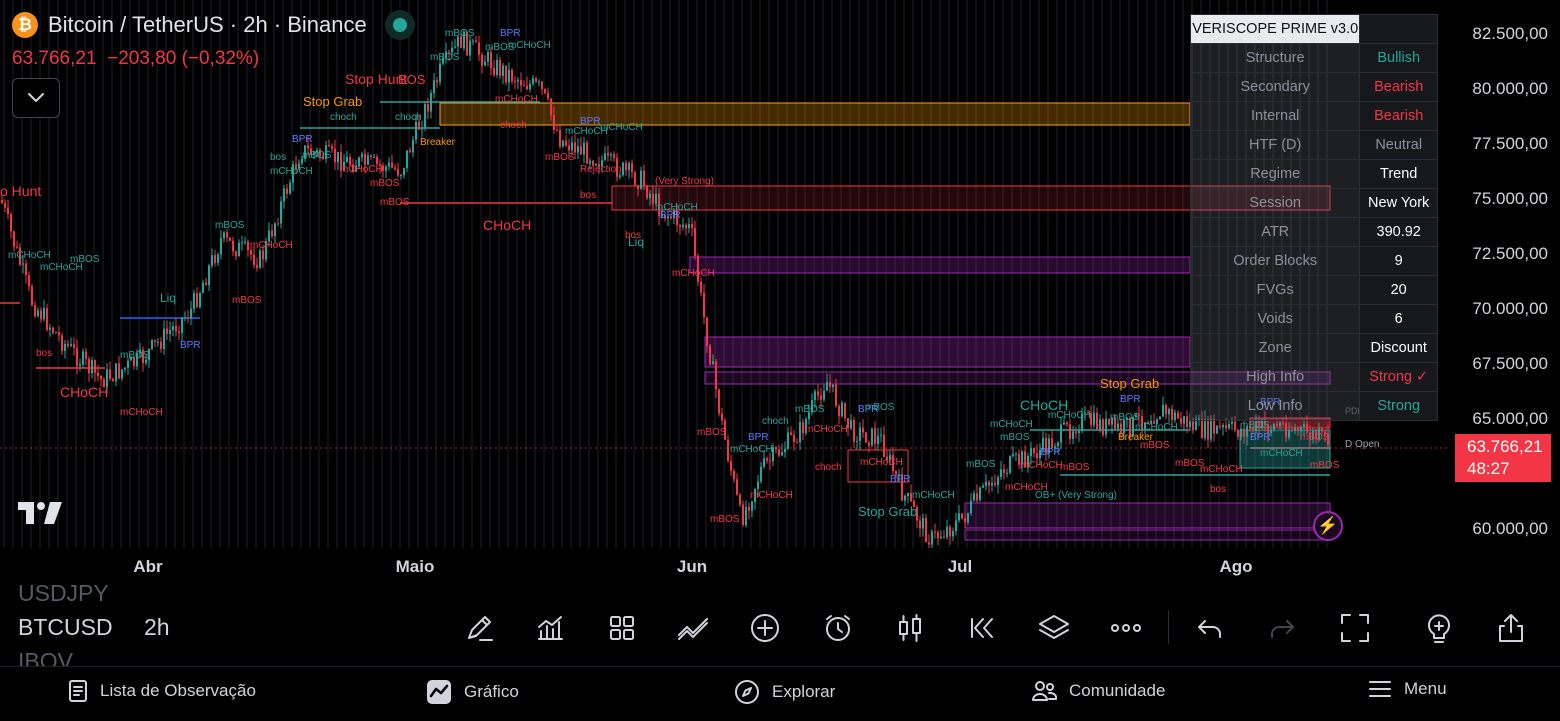 The height and width of the screenshot is (721, 1560). What do you see at coordinates (472, 692) in the screenshot?
I see `nav-chart: Gráfico` at bounding box center [472, 692].